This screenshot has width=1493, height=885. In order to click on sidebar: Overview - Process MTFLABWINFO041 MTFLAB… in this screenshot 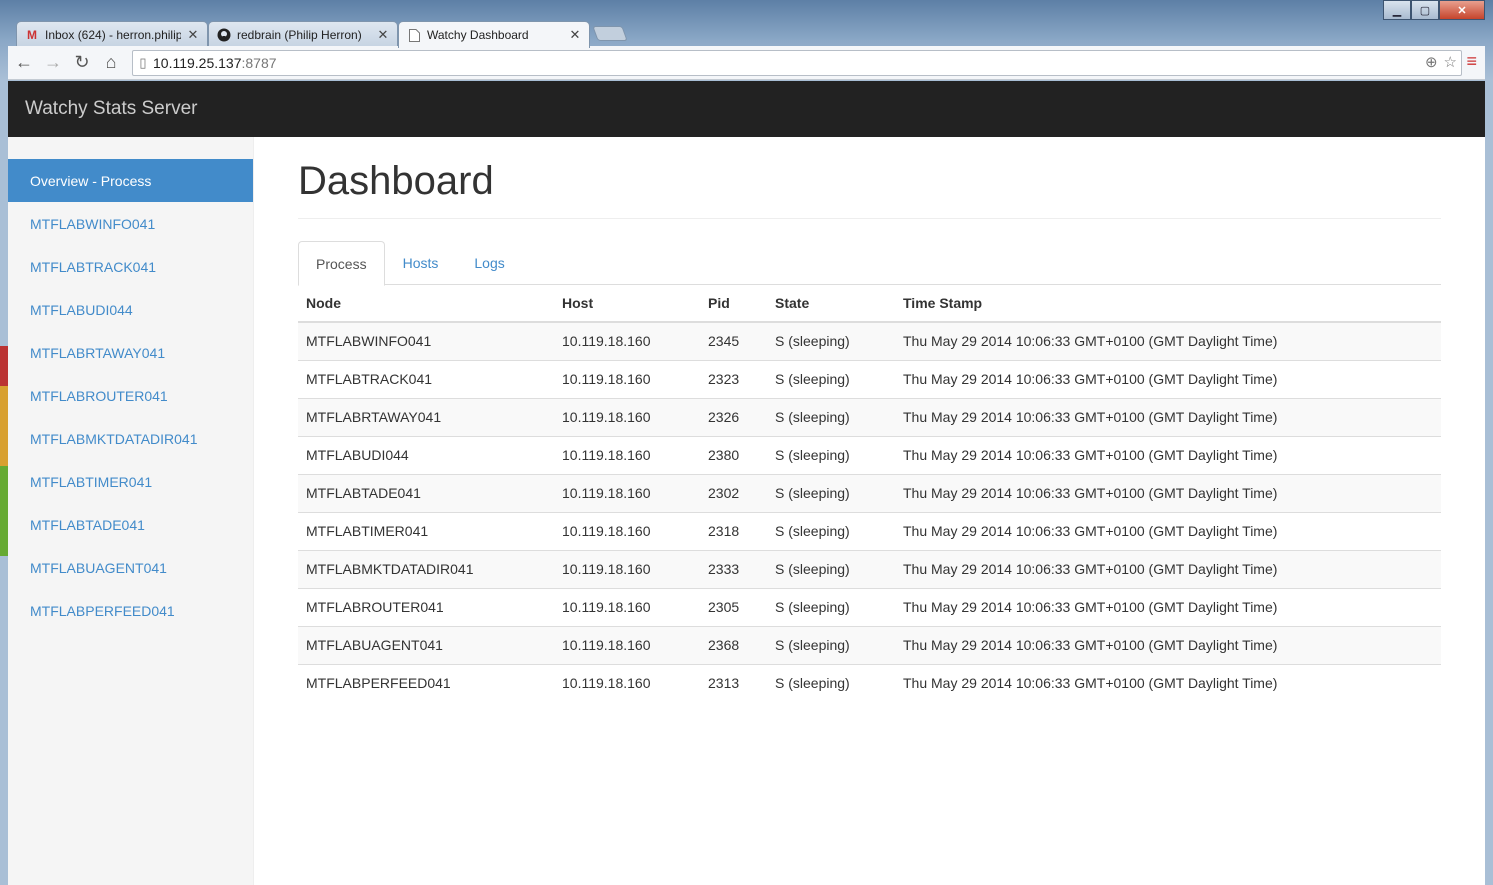, I will do `click(131, 511)`.